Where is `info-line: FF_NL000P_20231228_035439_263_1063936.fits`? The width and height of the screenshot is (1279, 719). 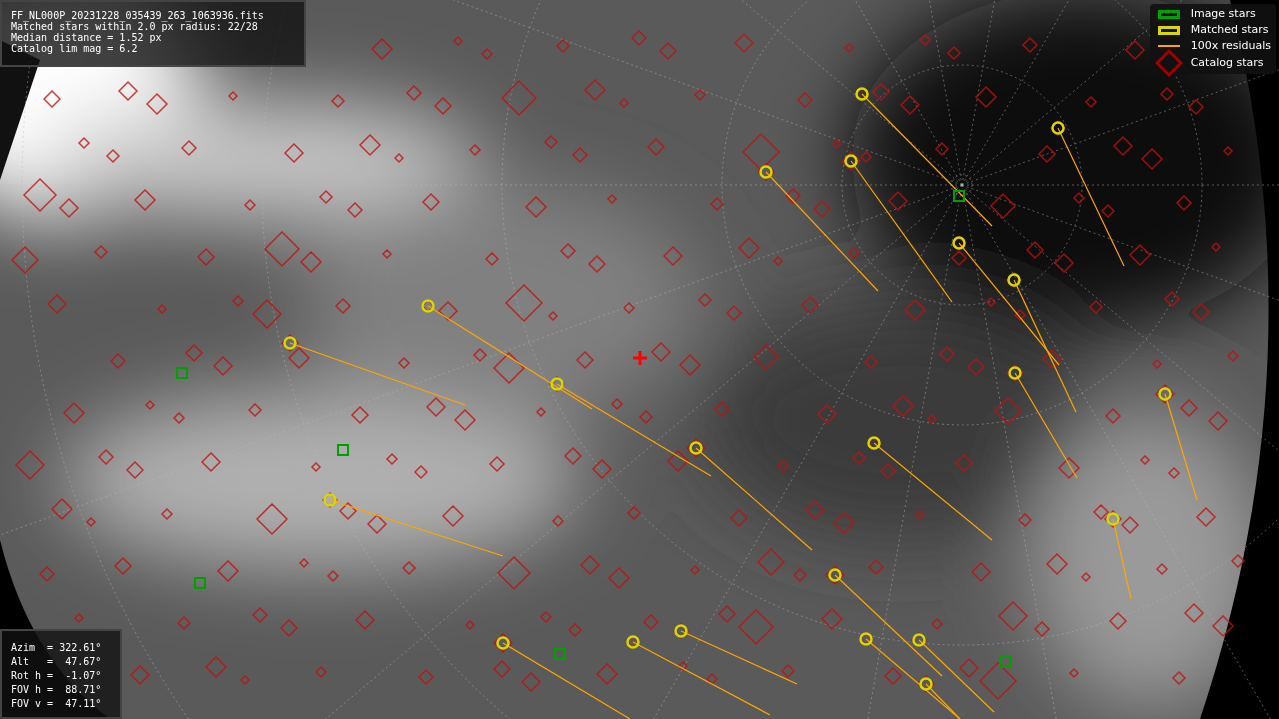
info-line: FF_NL000P_20231228_035439_263_1063936.fits is located at coordinates (138, 15).